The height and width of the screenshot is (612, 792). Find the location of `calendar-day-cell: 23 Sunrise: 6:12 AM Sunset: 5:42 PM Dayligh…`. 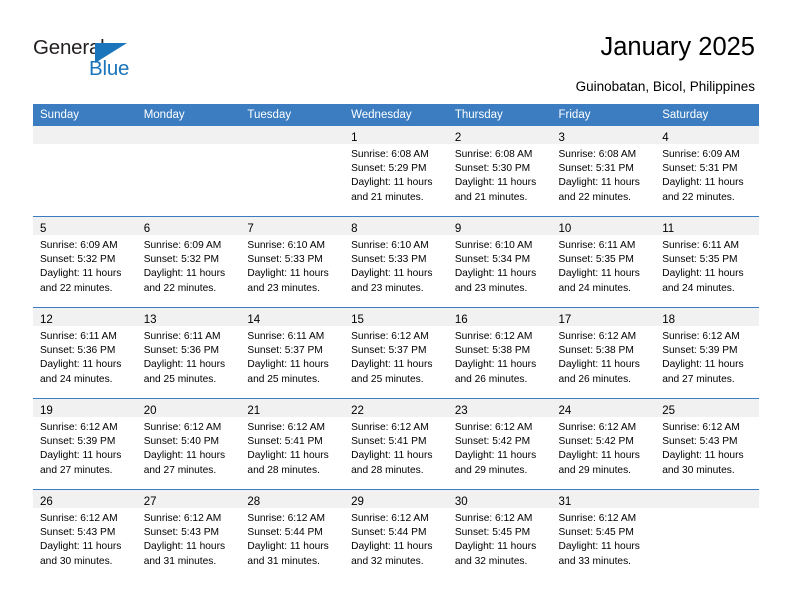

calendar-day-cell: 23 Sunrise: 6:12 AM Sunset: 5:42 PM Dayligh… is located at coordinates (499, 444).